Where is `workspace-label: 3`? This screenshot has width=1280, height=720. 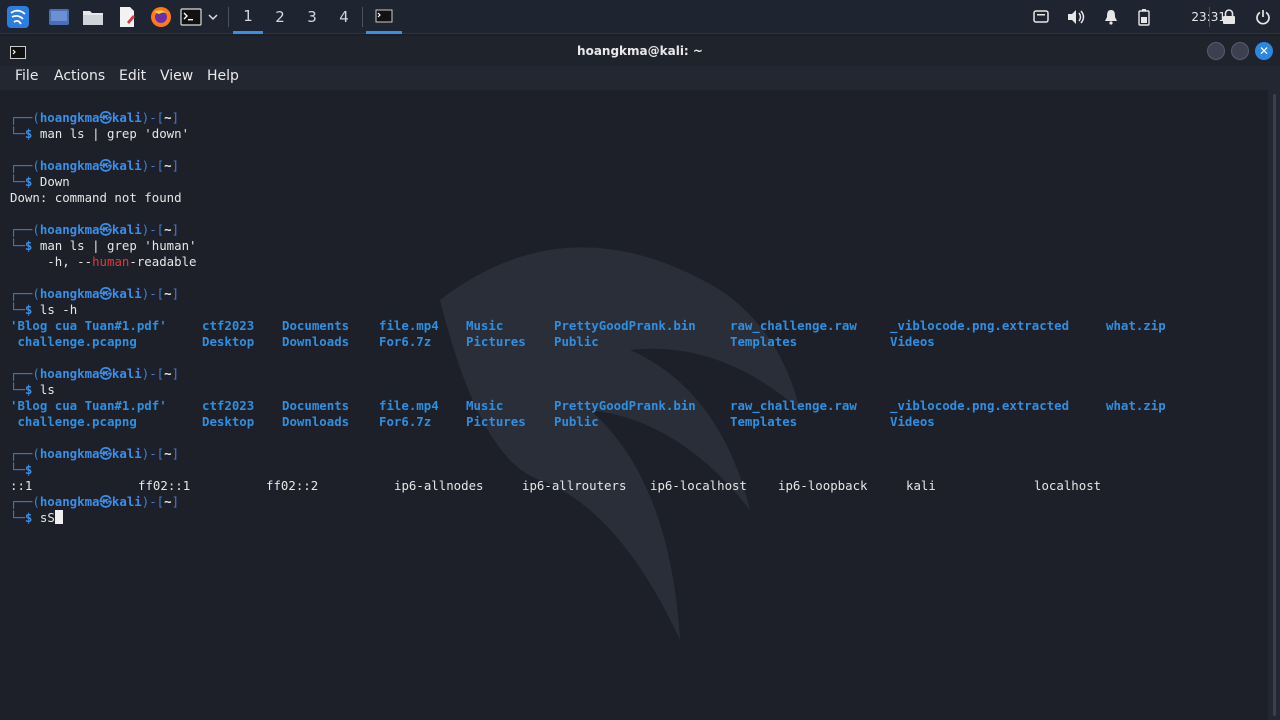 workspace-label: 3 is located at coordinates (312, 17).